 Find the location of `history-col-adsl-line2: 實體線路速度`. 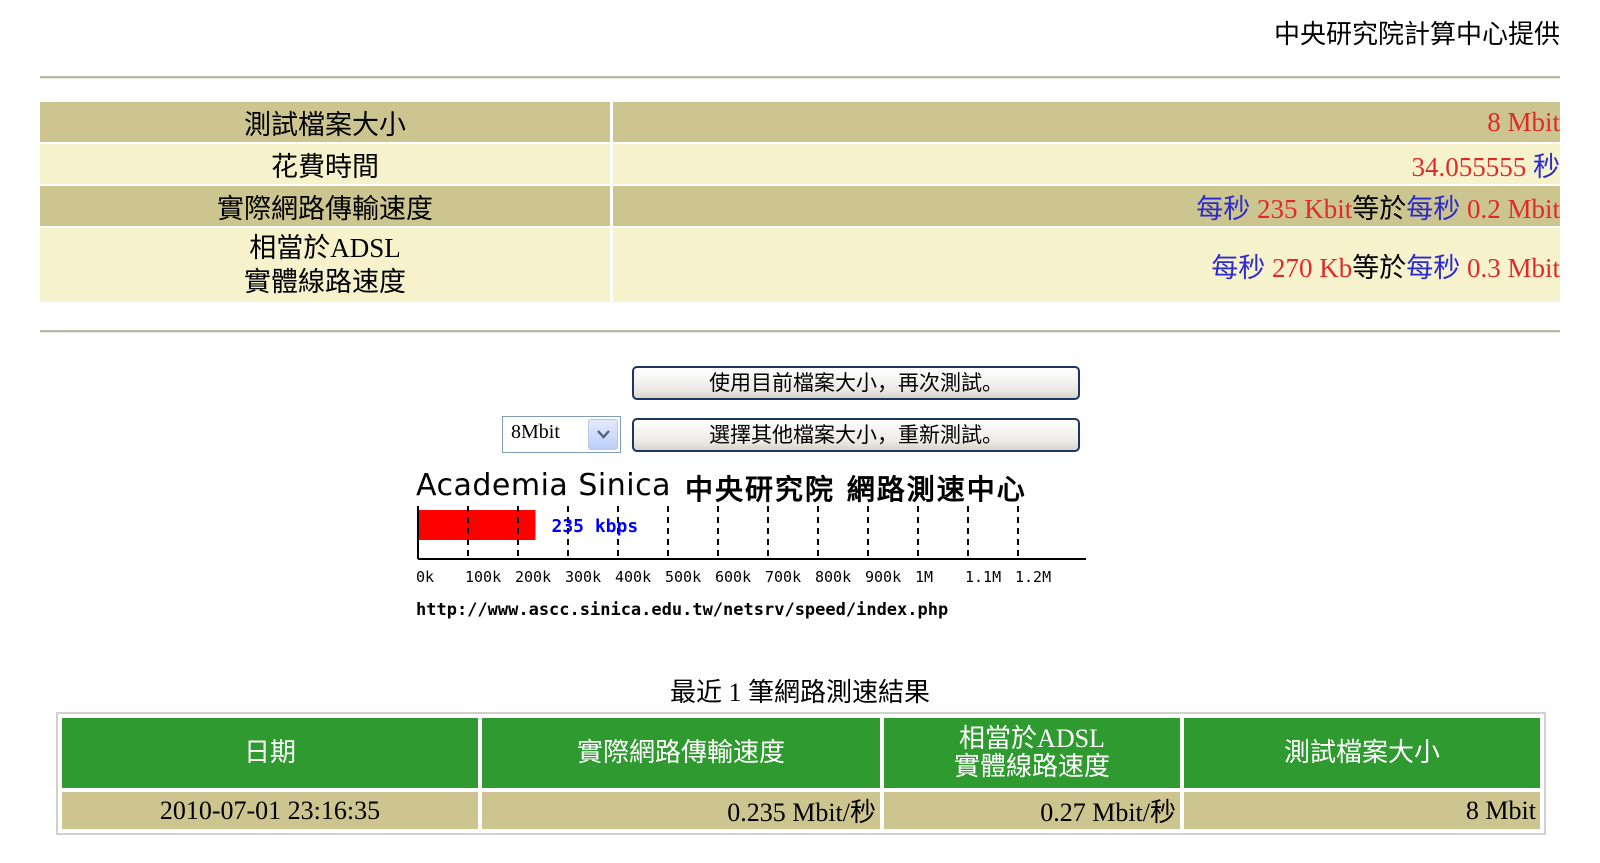

history-col-adsl-line2: 實體線路速度 is located at coordinates (1031, 766).